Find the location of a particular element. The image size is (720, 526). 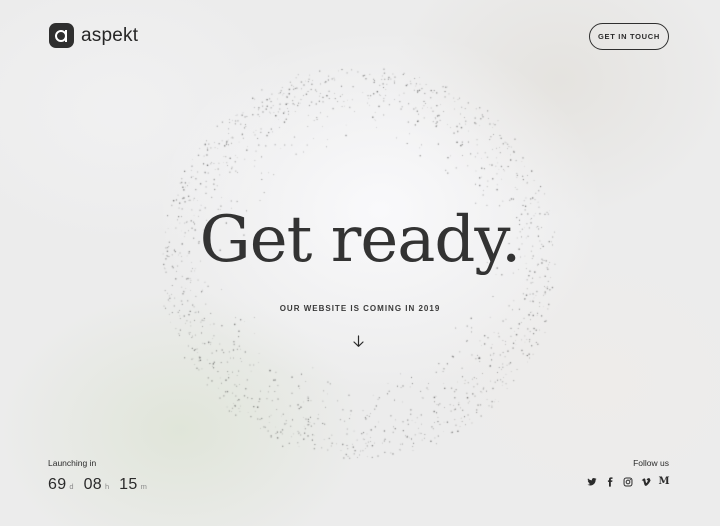

launching-label: Launching in is located at coordinates (72, 463).